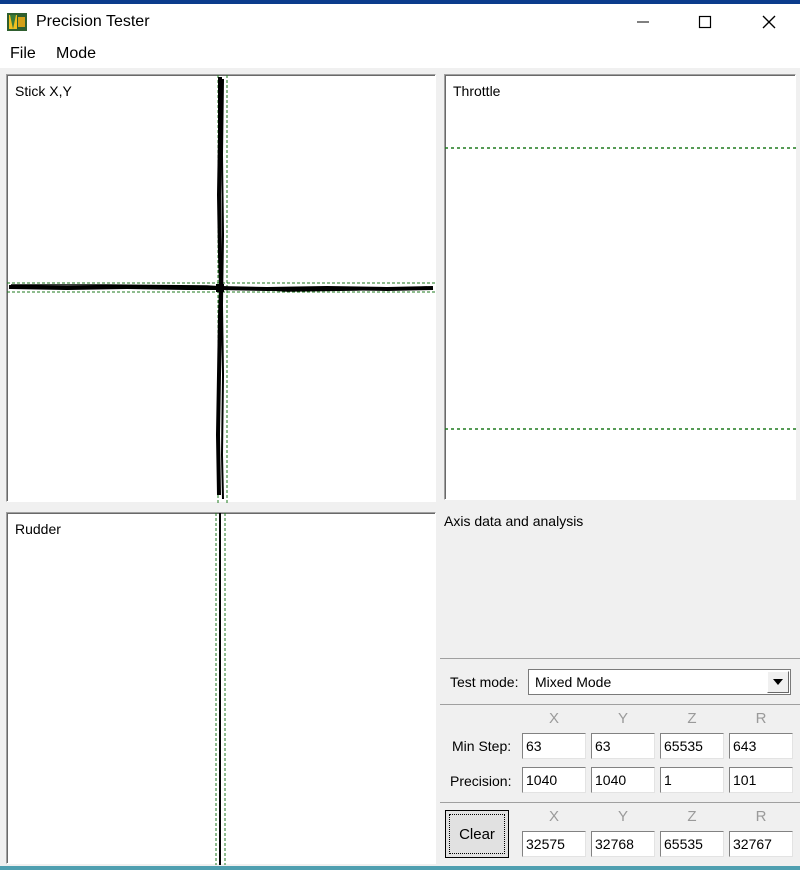  What do you see at coordinates (623, 844) in the screenshot?
I see `current-y-field: 32768` at bounding box center [623, 844].